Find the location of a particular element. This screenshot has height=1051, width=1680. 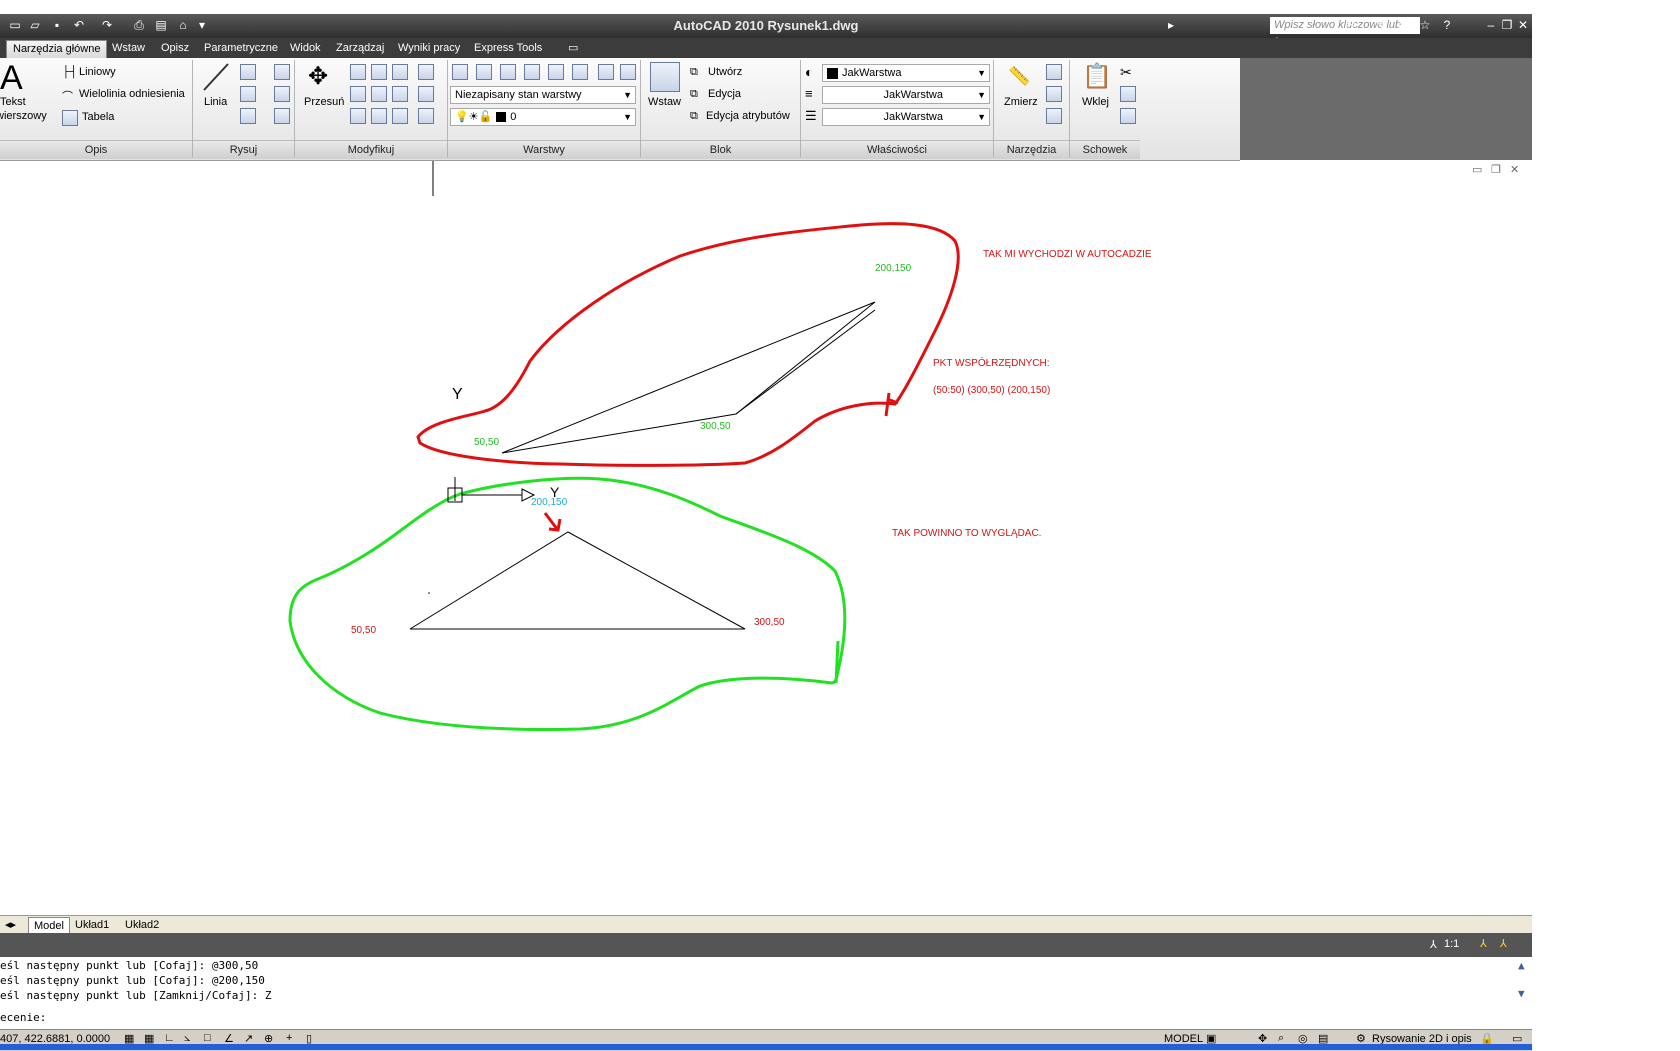

line-tool-icon is located at coordinates (216, 77).